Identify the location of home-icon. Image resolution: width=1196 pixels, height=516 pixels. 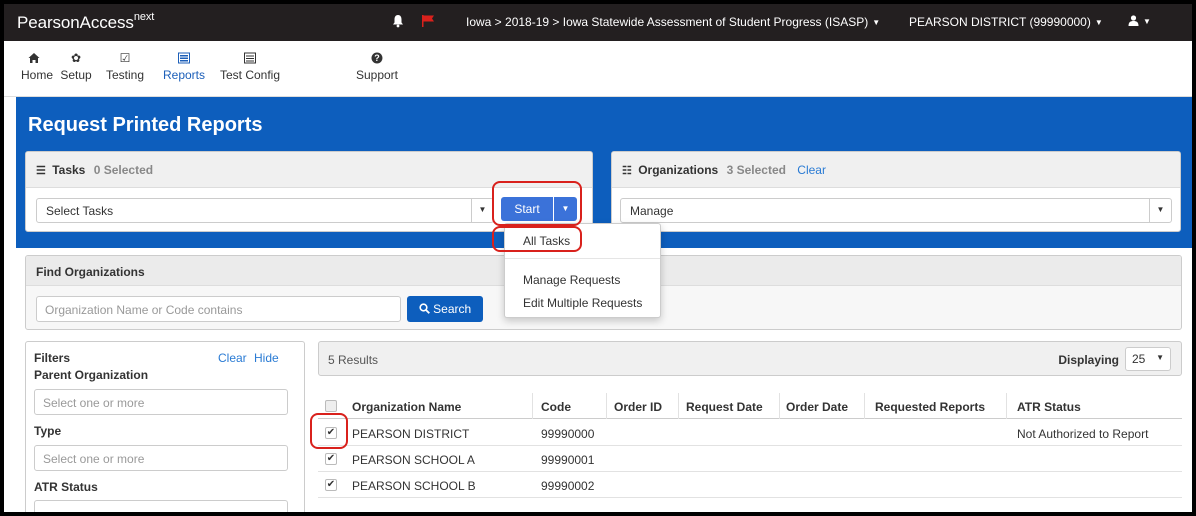
(34, 58).